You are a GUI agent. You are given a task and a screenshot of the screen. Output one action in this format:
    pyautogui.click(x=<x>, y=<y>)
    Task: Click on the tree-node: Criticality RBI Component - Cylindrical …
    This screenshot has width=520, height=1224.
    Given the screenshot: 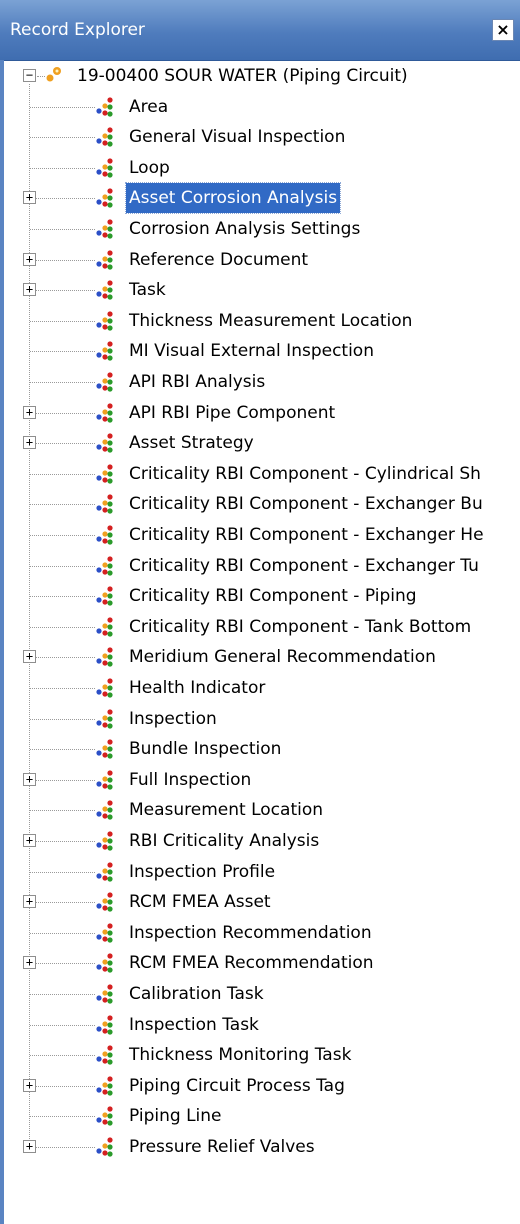 What is the action you would take?
    pyautogui.click(x=260, y=474)
    